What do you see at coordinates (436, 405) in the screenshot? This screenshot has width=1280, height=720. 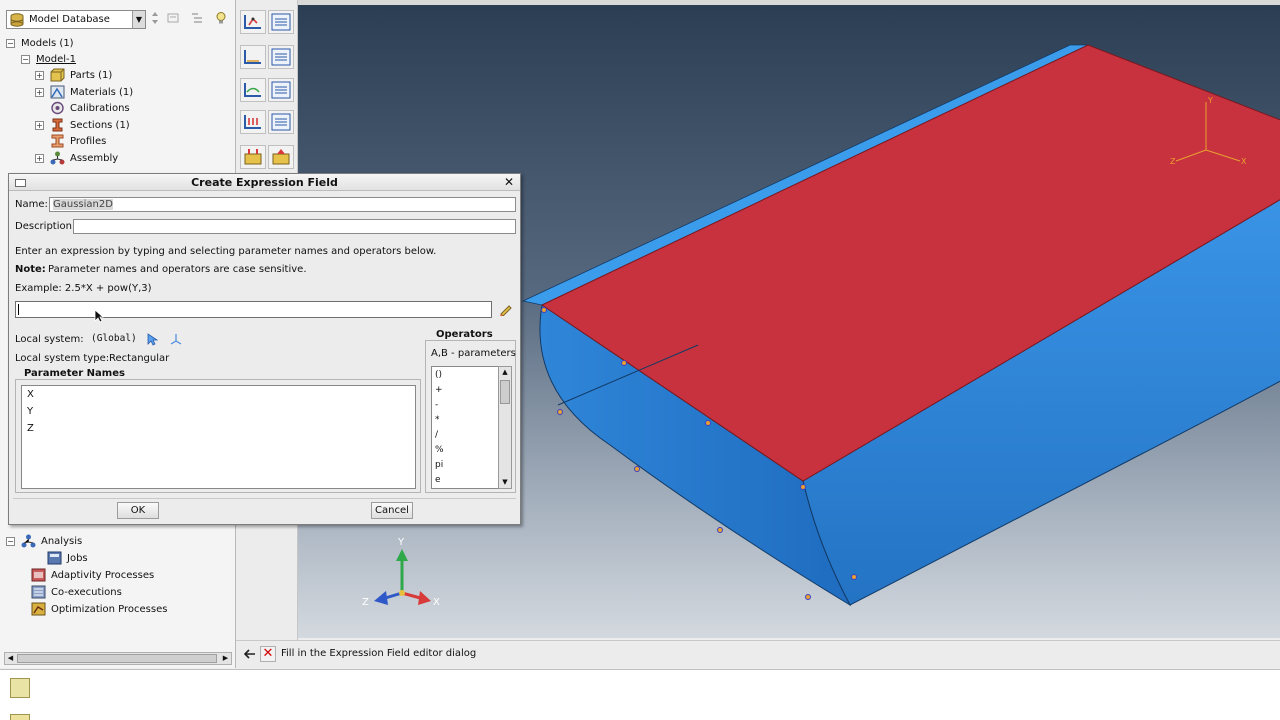 I see `operator-item: -` at bounding box center [436, 405].